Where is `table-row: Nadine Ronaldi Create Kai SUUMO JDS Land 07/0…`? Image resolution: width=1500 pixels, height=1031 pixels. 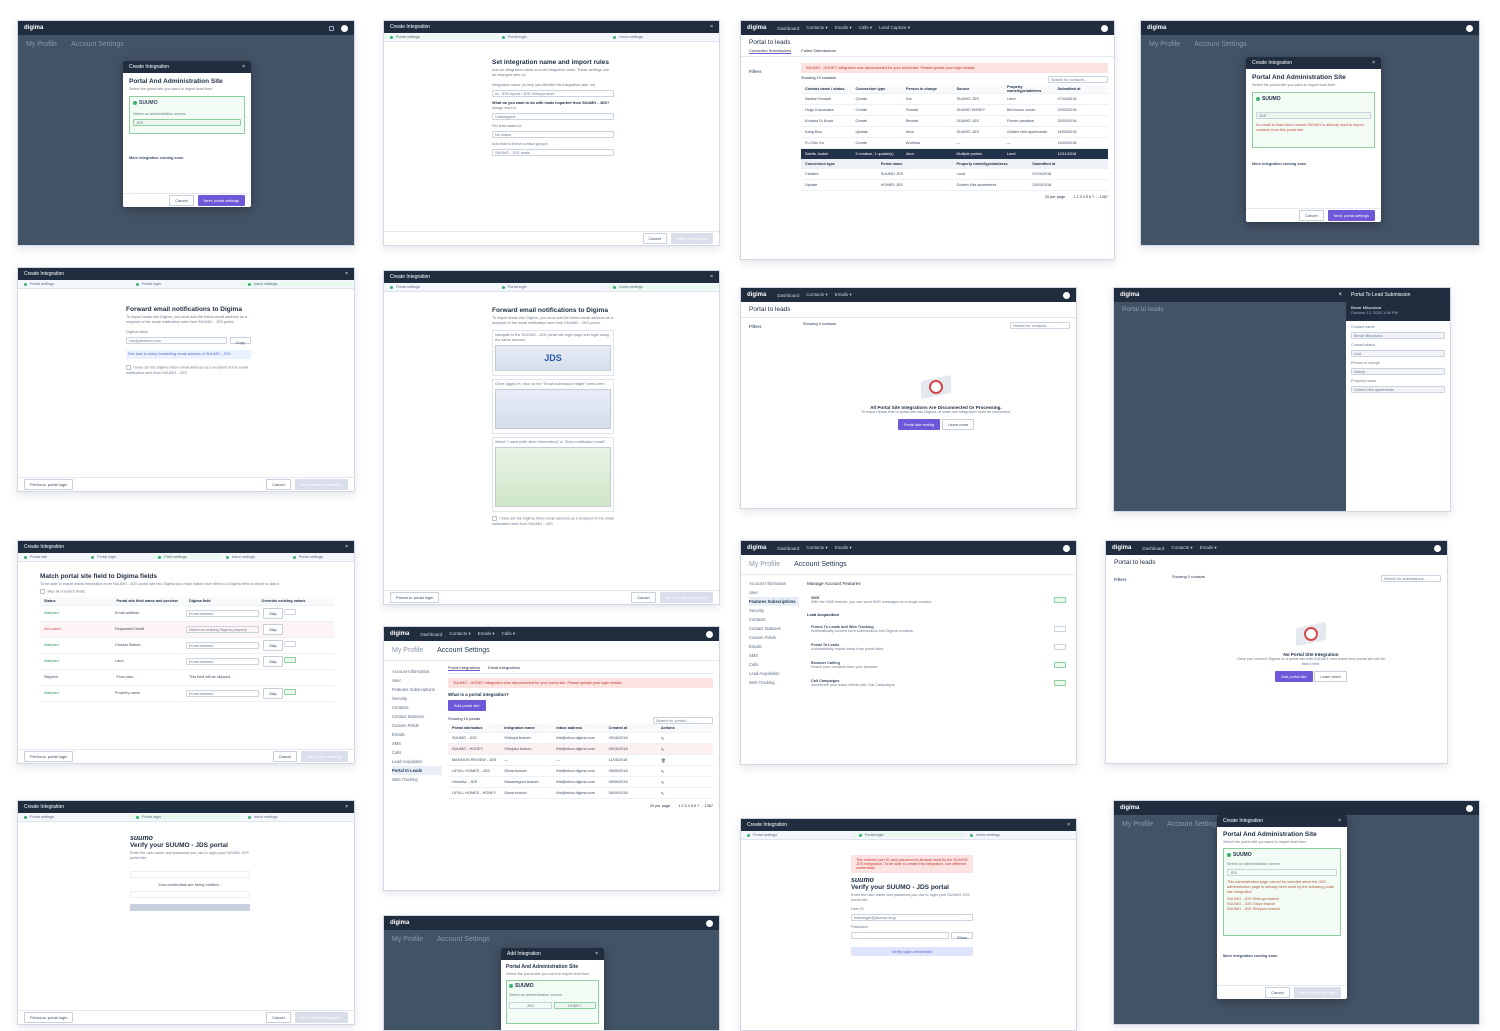 table-row: Nadine Ronaldi Create Kai SUUMO JDS Land 07/0… is located at coordinates (954, 99).